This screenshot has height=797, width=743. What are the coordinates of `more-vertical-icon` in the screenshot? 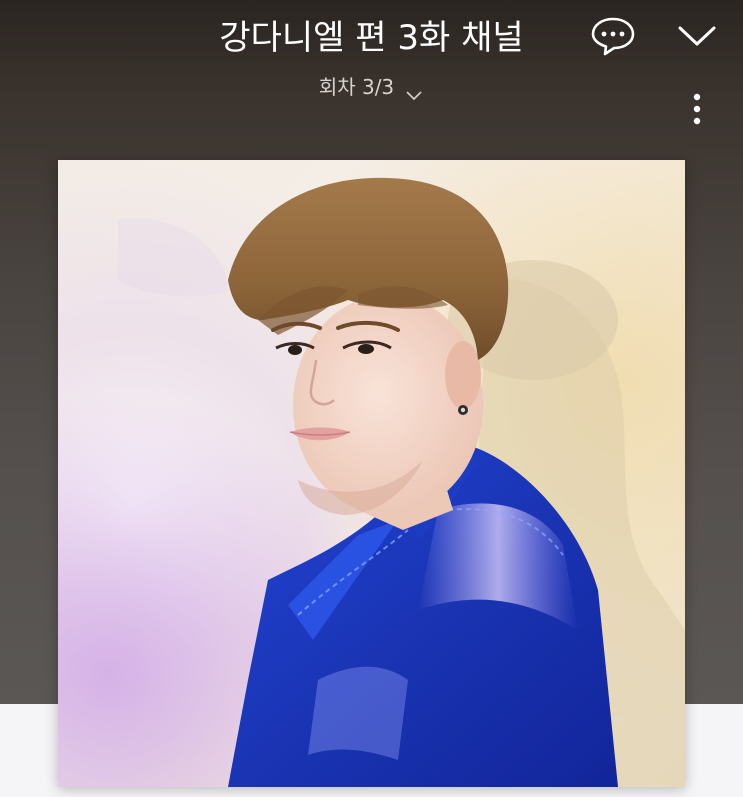 It's located at (697, 111).